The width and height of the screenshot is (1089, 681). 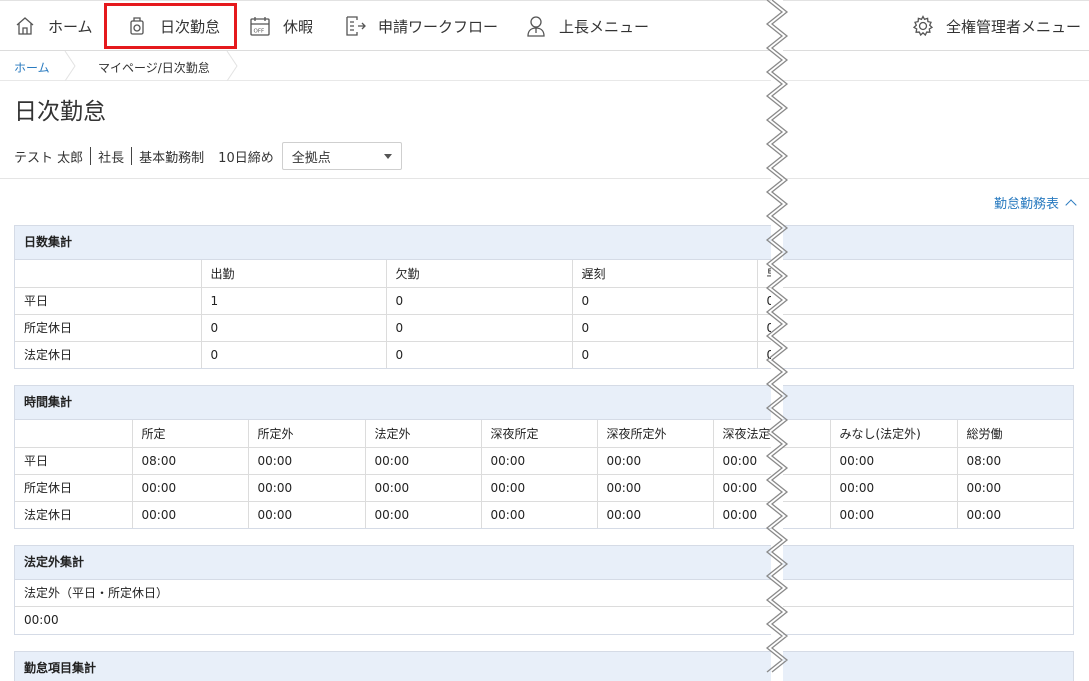 I want to click on column-header: みなし(法定外), so click(x=894, y=434).